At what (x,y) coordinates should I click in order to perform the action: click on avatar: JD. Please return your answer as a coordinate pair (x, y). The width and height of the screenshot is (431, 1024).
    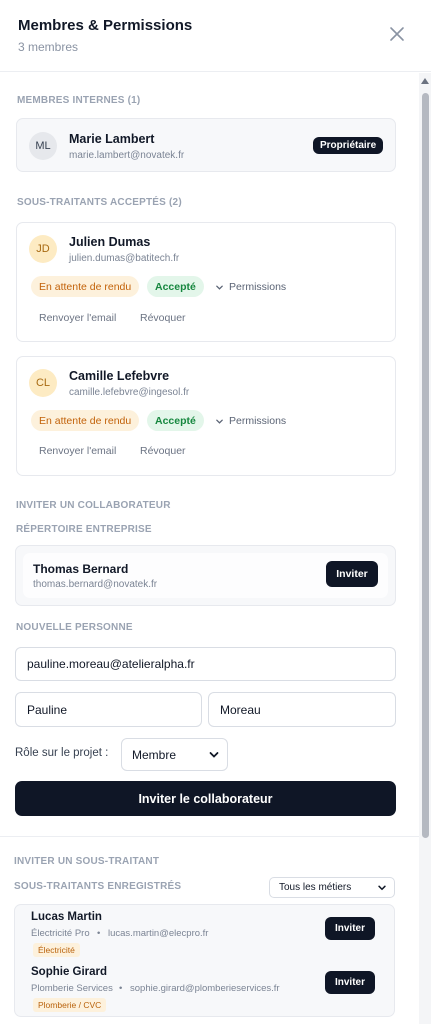
    Looking at the image, I should click on (43, 249).